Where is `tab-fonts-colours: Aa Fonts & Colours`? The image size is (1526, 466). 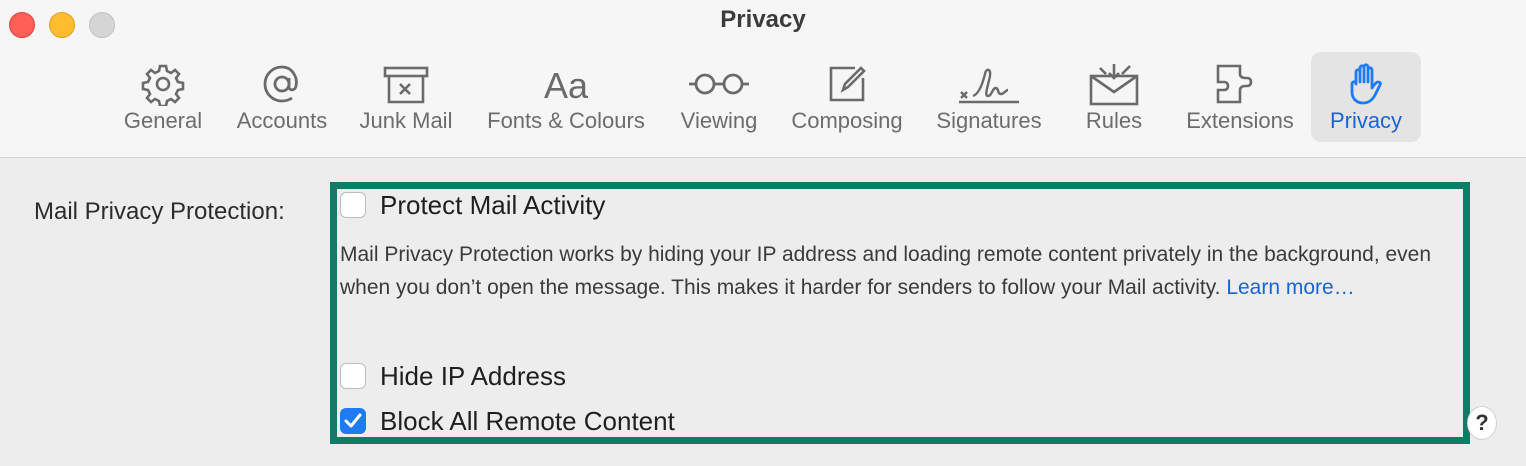
tab-fonts-colours: Aa Fonts & Colours is located at coordinates (566, 97).